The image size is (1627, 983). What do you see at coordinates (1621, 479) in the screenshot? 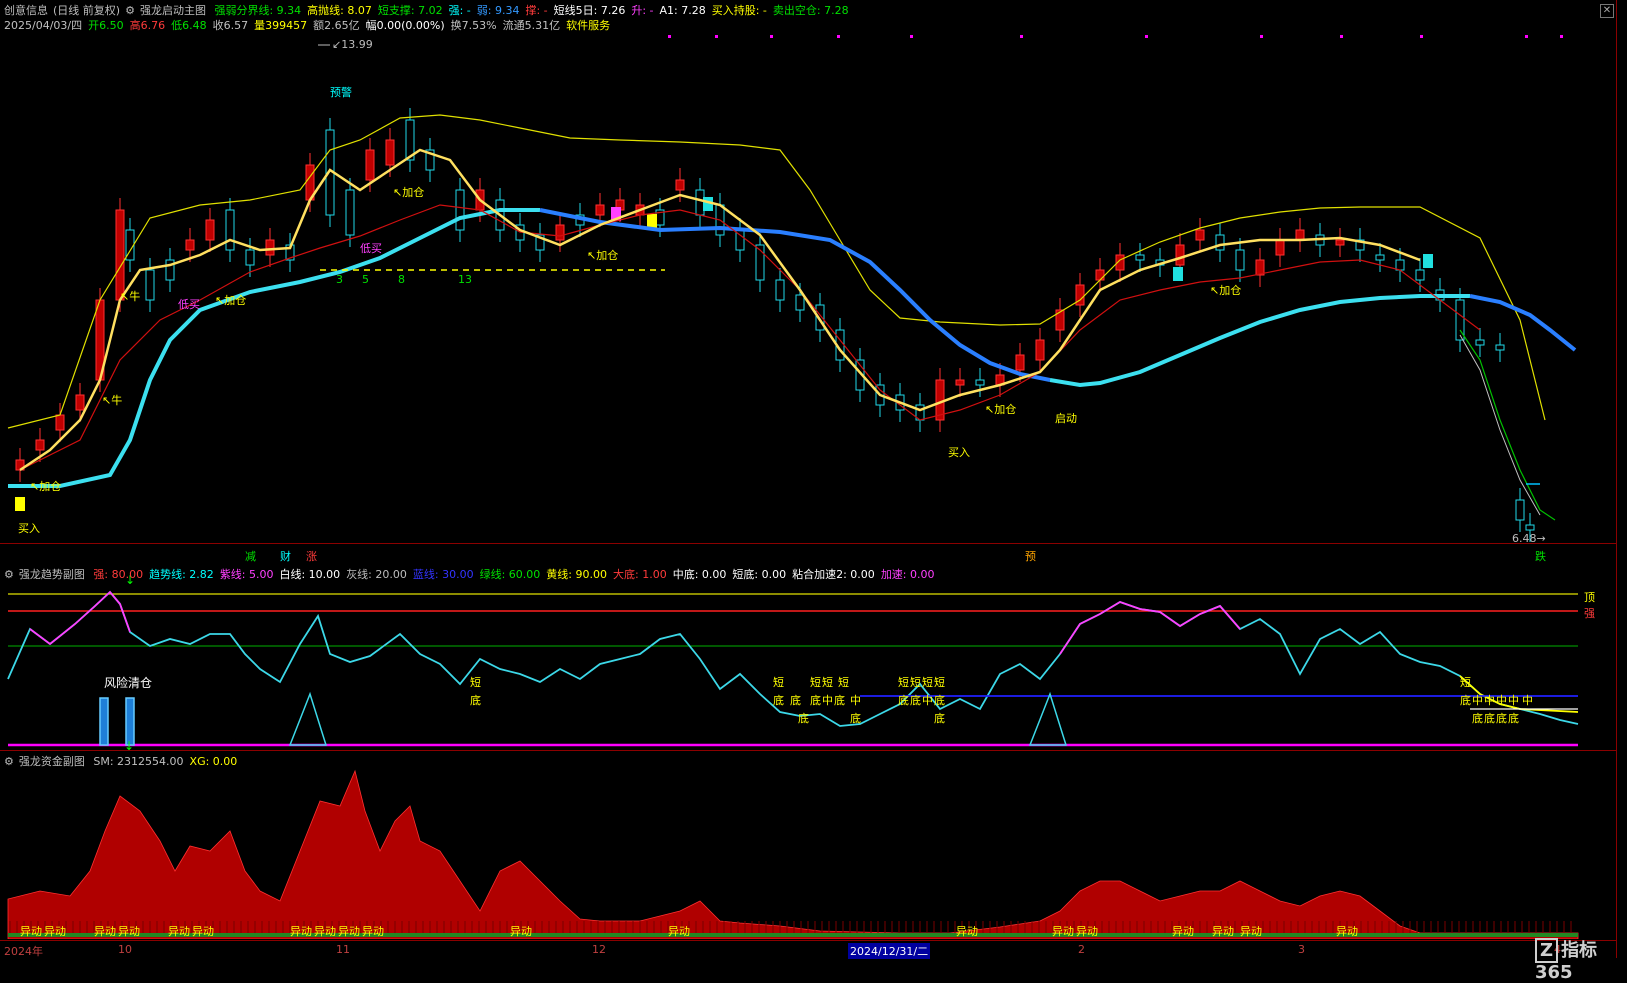
I see `right-scrollbar` at bounding box center [1621, 479].